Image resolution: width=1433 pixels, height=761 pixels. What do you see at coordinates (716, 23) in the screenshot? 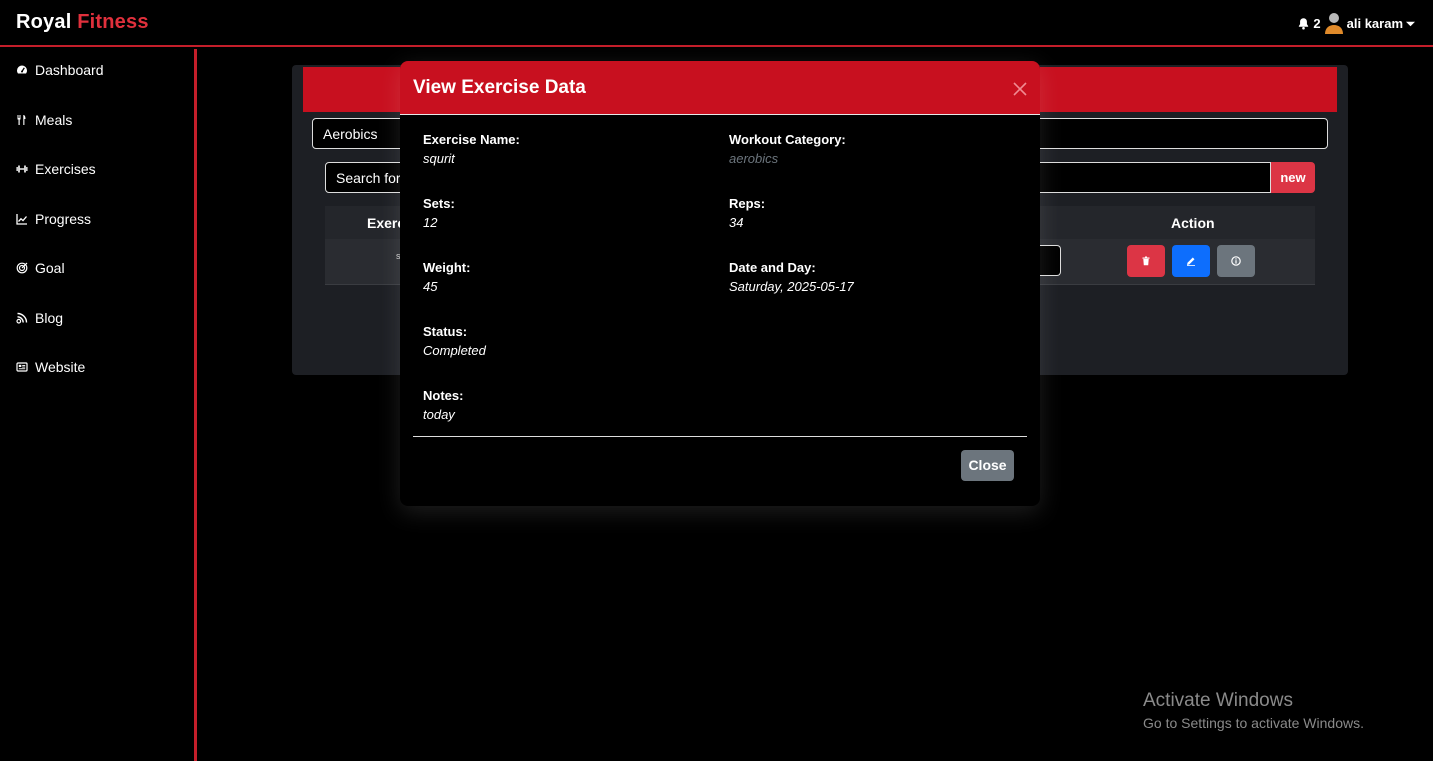
I see `top-navbar: Royal Fitness 2 ali karam` at bounding box center [716, 23].